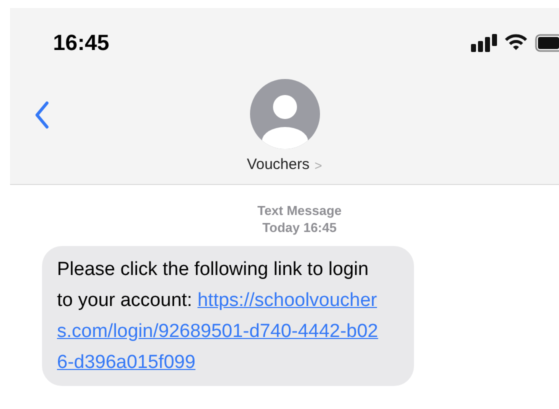 The image size is (559, 409). What do you see at coordinates (285, 114) in the screenshot?
I see `contact-avatar-icon` at bounding box center [285, 114].